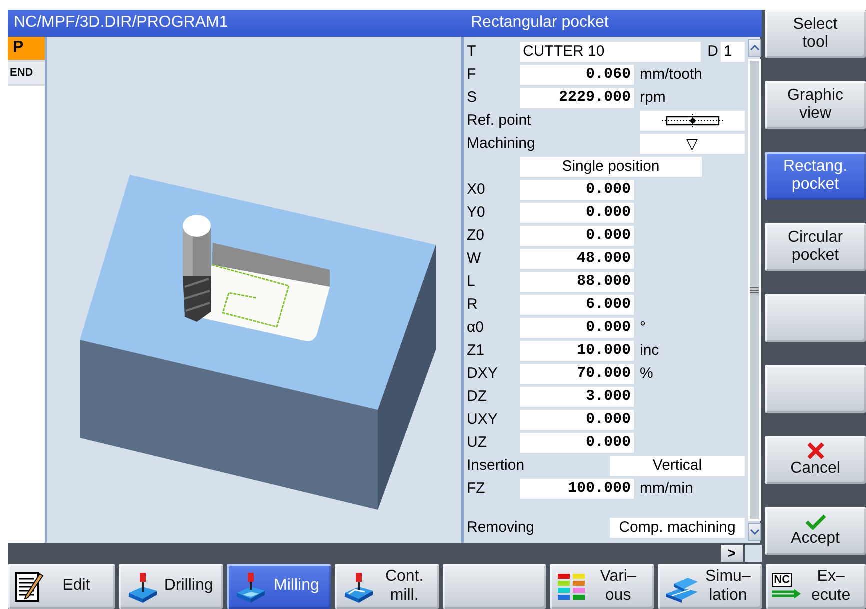 This screenshot has width=866, height=609. What do you see at coordinates (476, 488) in the screenshot?
I see `field-label: FZ` at bounding box center [476, 488].